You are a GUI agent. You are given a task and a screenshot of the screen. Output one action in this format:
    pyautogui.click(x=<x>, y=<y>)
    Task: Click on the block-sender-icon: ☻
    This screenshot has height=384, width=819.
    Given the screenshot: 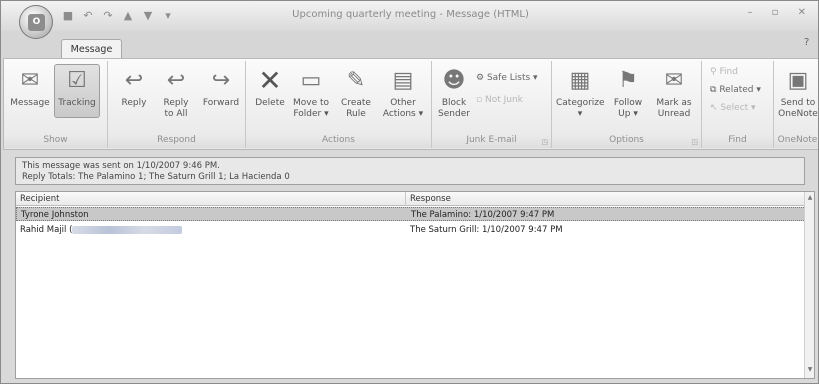 What is the action you would take?
    pyautogui.click(x=454, y=80)
    